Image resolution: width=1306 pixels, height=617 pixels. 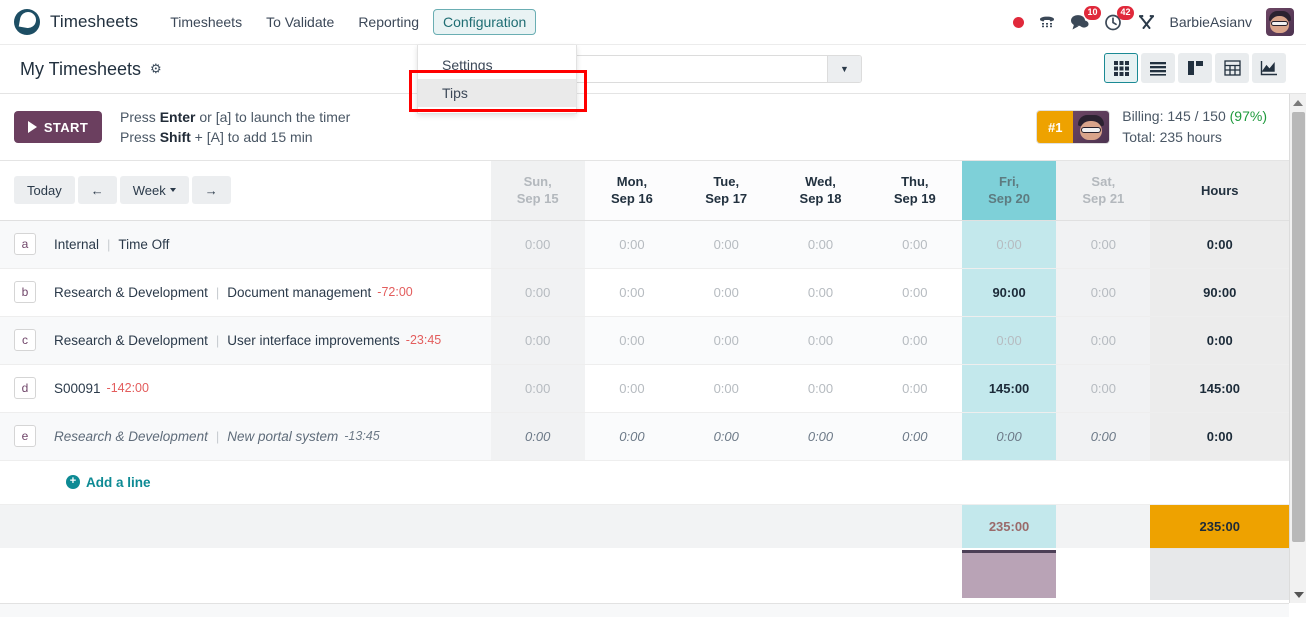 I want to click on today-button: Today, so click(x=44, y=190).